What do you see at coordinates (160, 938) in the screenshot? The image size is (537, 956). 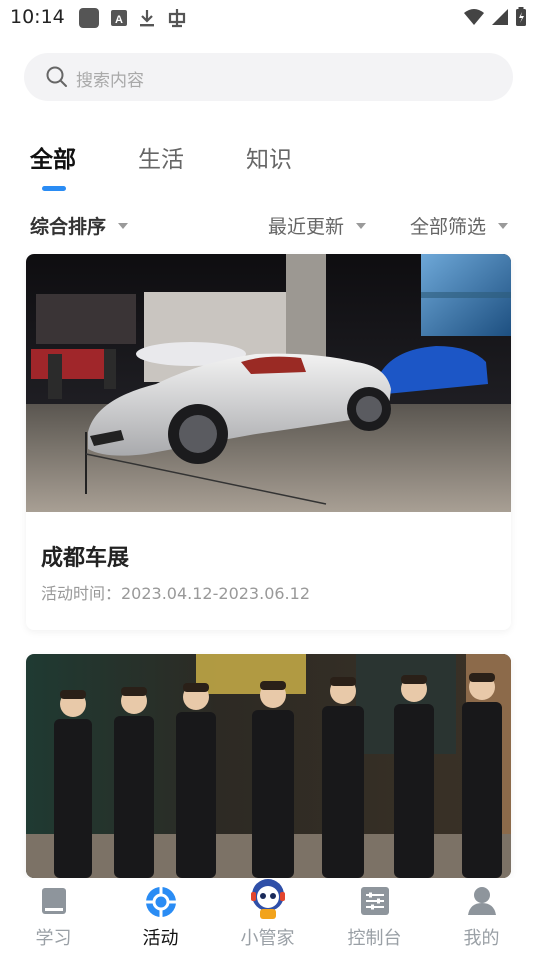 I see `nav-activity-label: 活动` at bounding box center [160, 938].